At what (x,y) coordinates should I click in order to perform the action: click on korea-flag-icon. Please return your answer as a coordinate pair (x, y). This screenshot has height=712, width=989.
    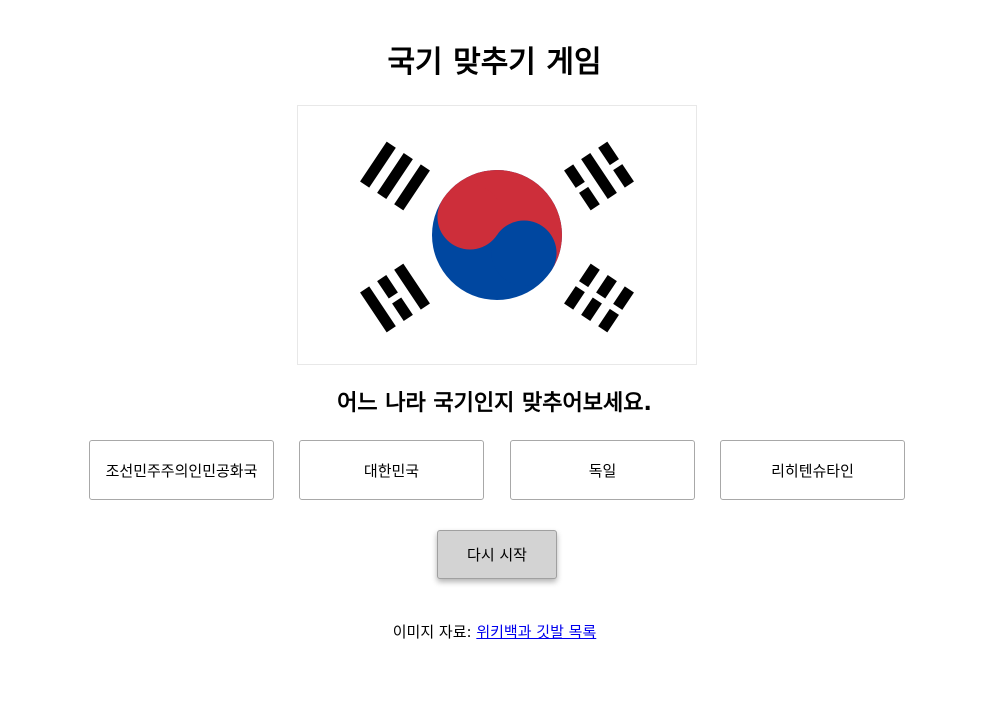
    Looking at the image, I should click on (497, 235).